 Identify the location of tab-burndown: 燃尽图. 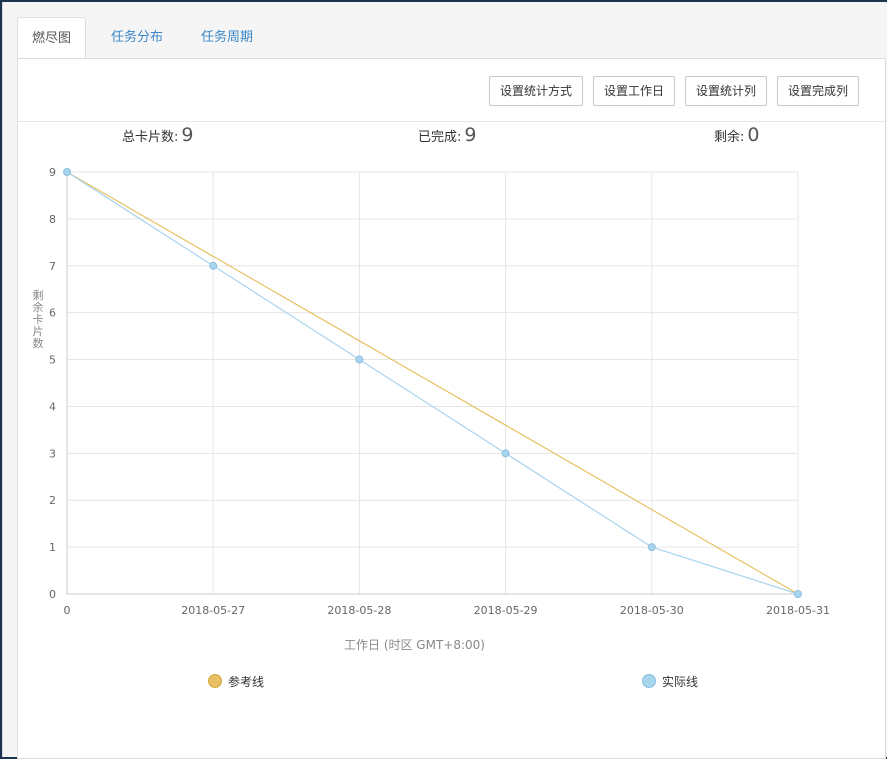
(52, 38).